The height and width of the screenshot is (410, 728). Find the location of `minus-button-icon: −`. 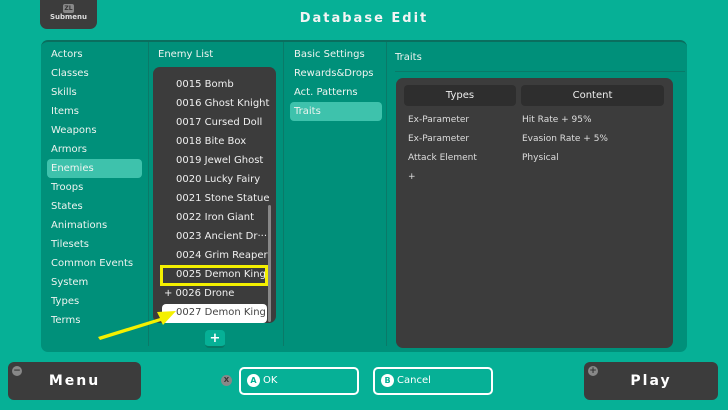

minus-button-icon: − is located at coordinates (17, 371).